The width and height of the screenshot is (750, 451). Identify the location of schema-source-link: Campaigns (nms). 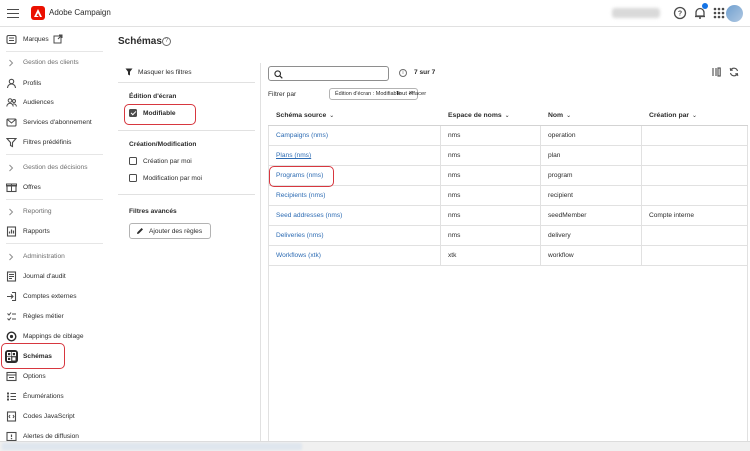
(302, 135).